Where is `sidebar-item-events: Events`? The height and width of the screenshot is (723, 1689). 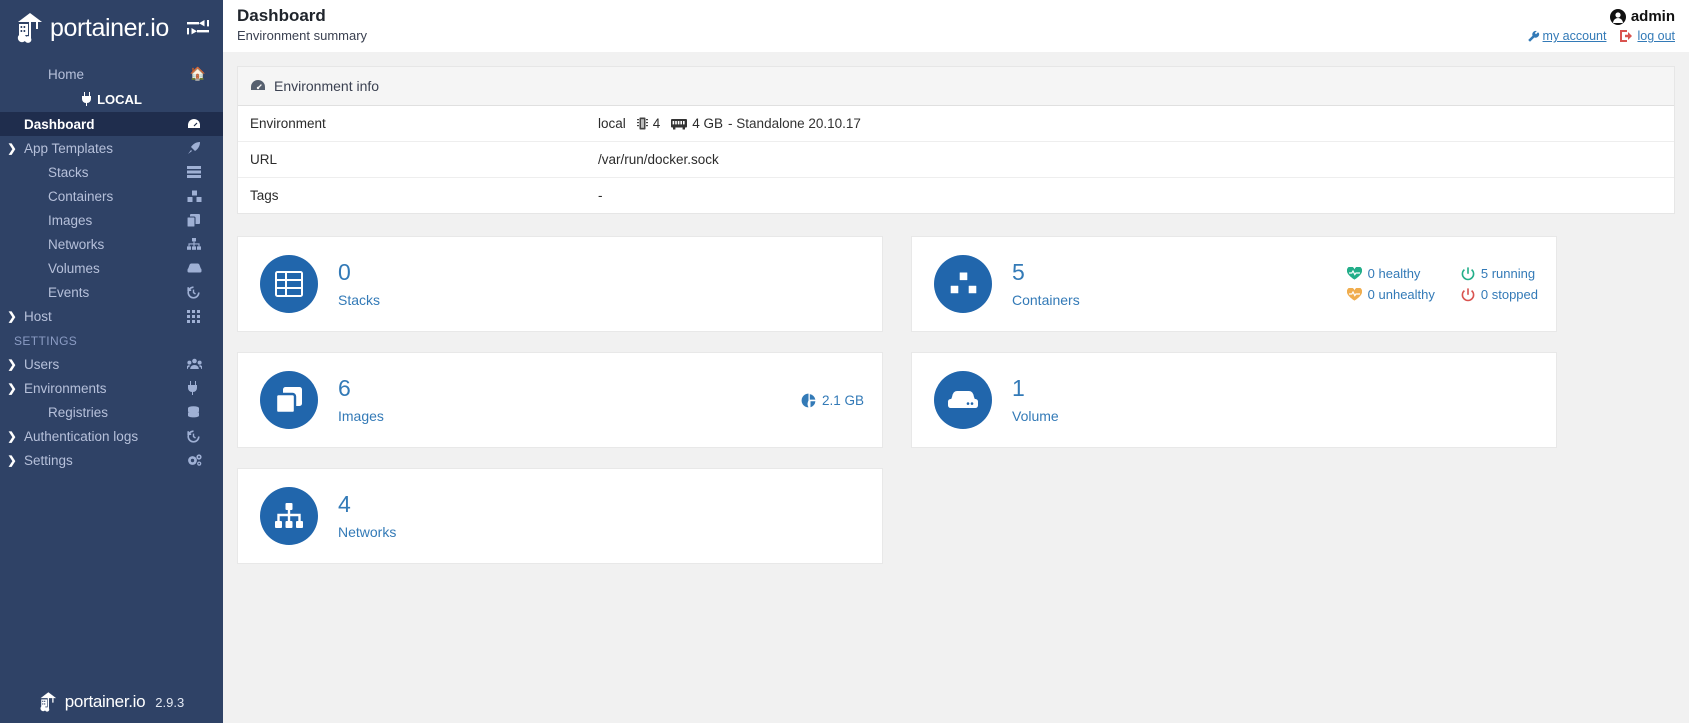
sidebar-item-events: Events is located at coordinates (111, 292).